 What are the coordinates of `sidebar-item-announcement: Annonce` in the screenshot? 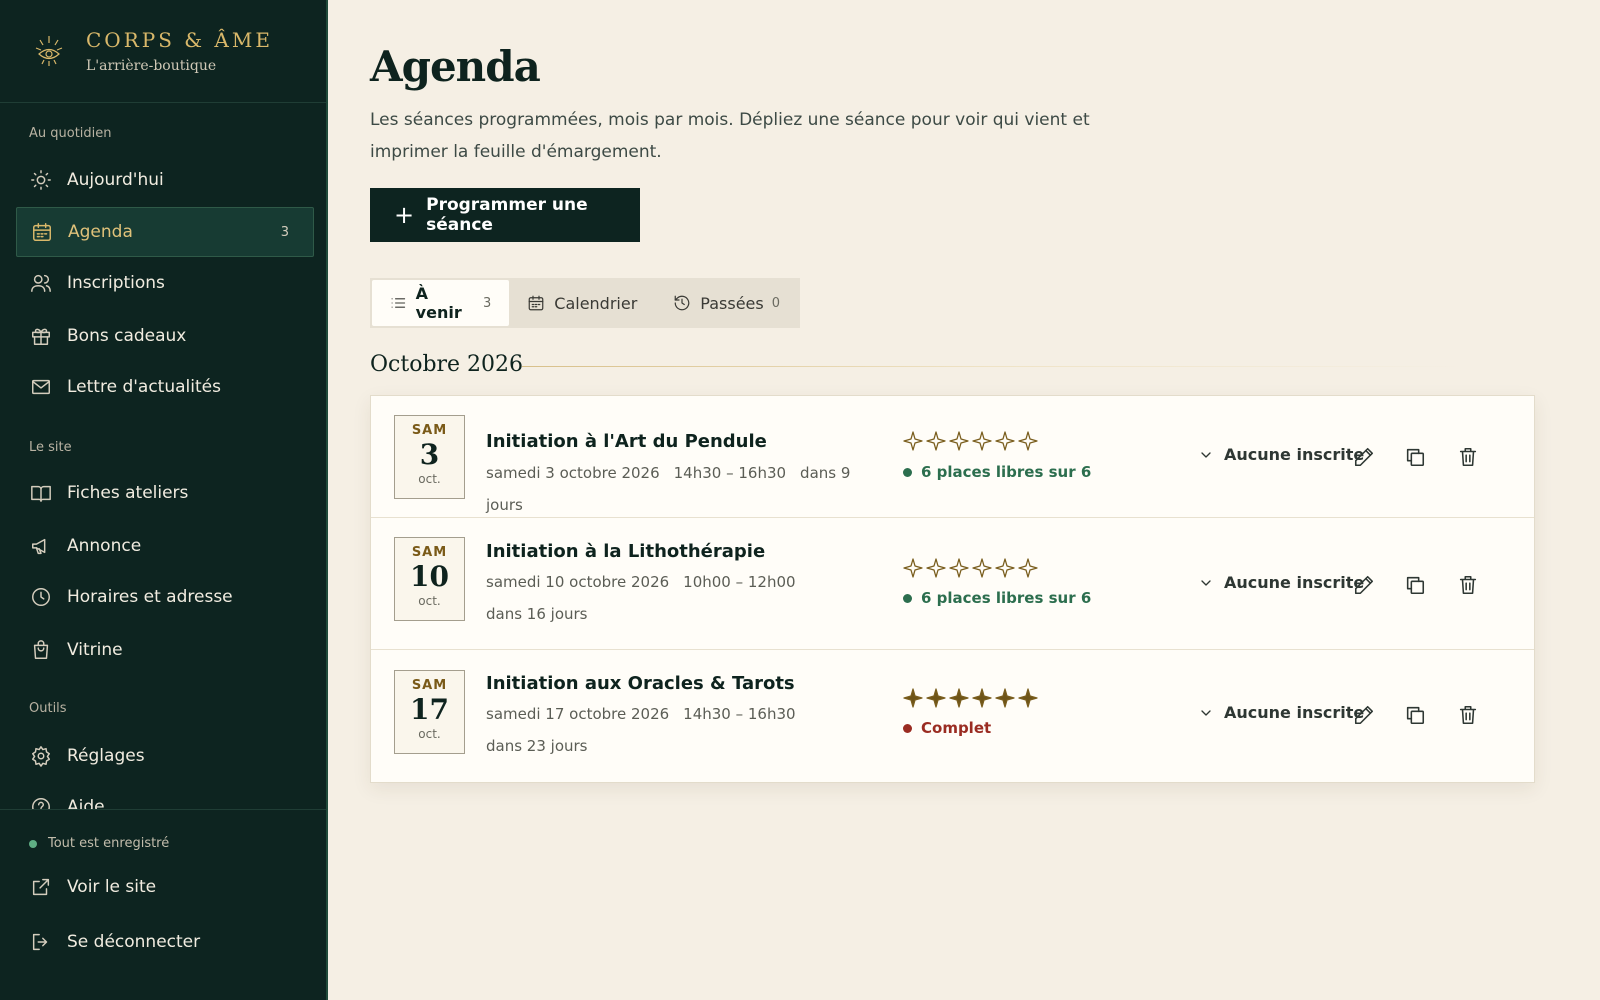 It's located at (165, 546).